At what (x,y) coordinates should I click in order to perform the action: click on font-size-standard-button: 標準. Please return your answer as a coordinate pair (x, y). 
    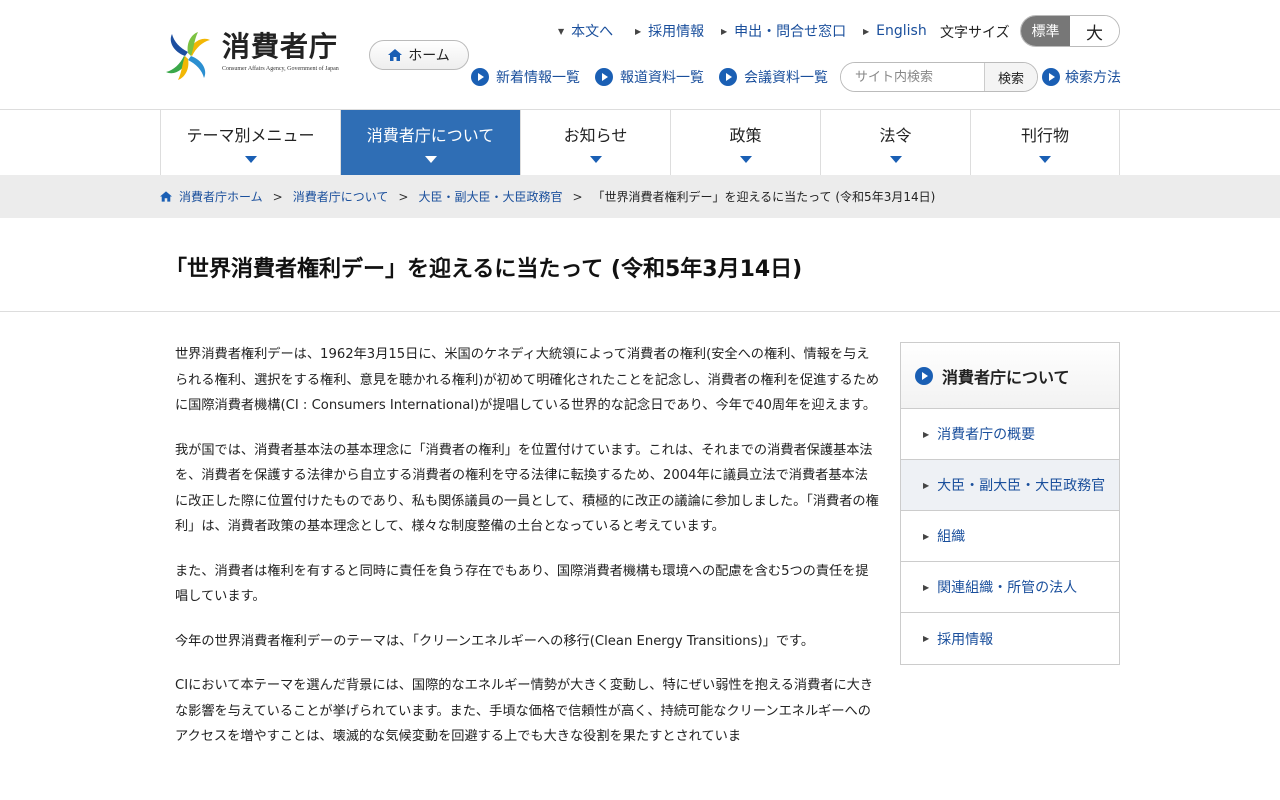
    Looking at the image, I should click on (1045, 31).